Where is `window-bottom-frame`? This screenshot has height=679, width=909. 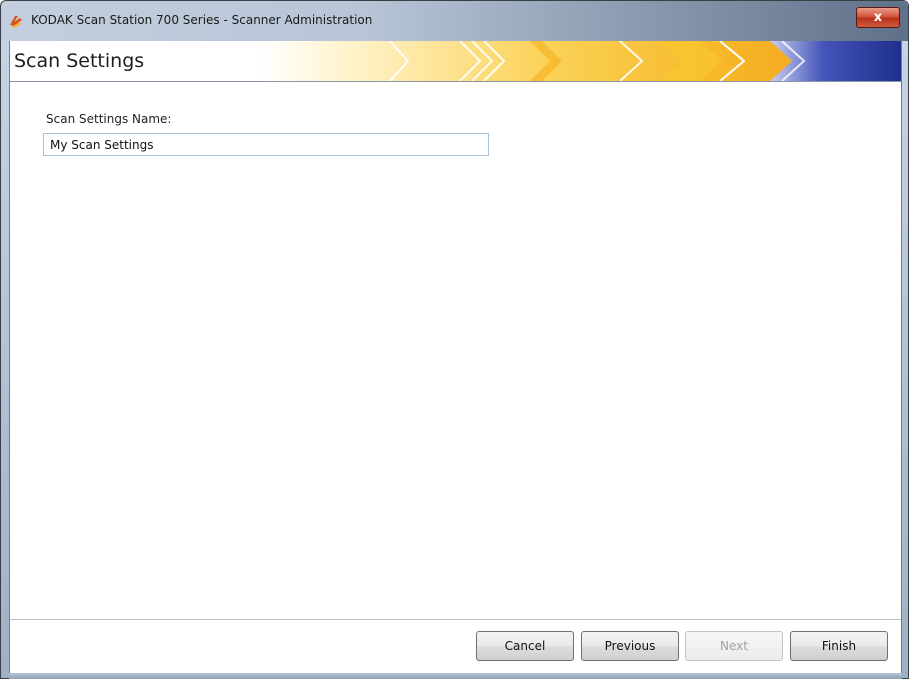 window-bottom-frame is located at coordinates (455, 676).